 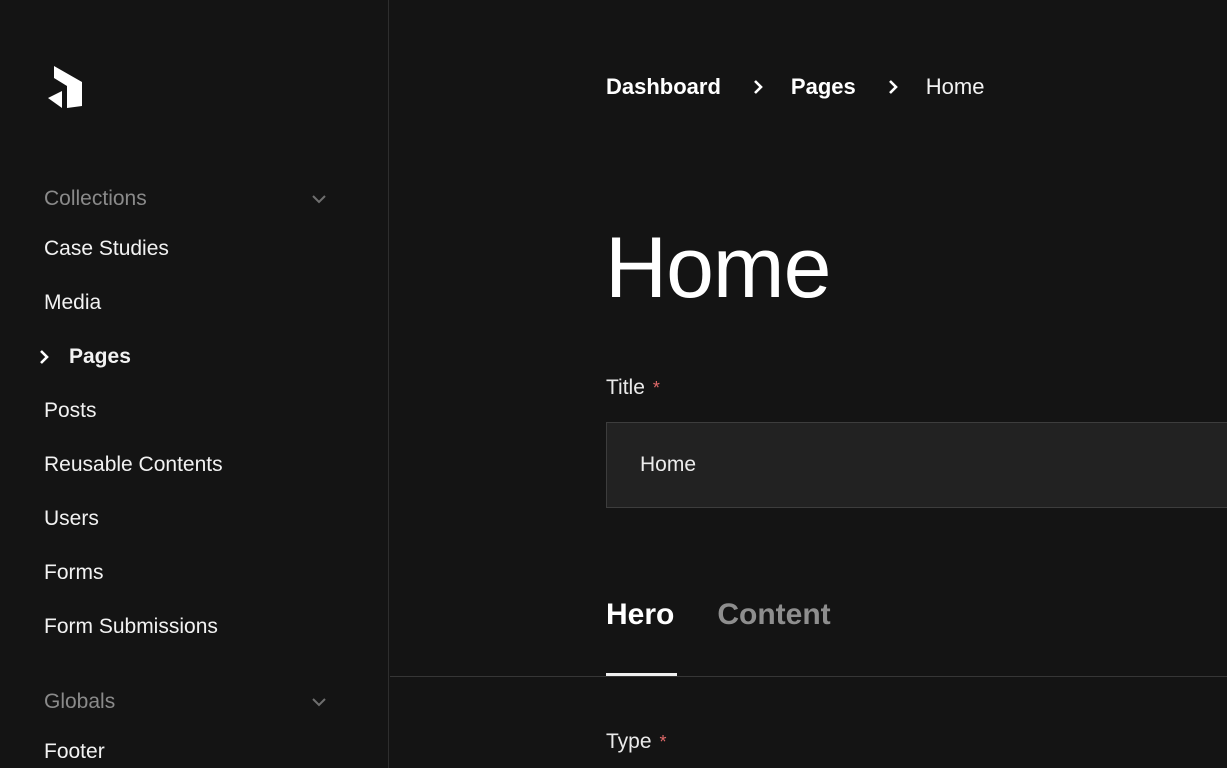 I want to click on collections-group-toggle: Collections, so click(x=189, y=199).